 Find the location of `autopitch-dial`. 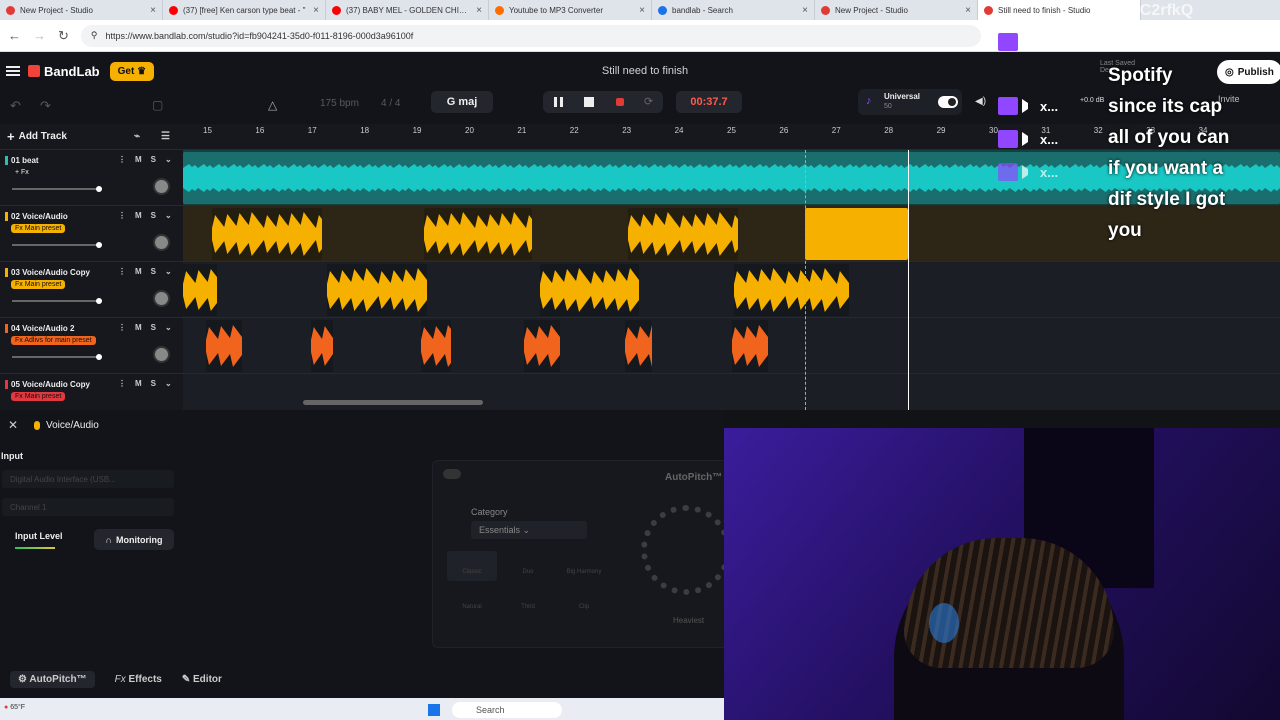

autopitch-dial is located at coordinates (686, 550).